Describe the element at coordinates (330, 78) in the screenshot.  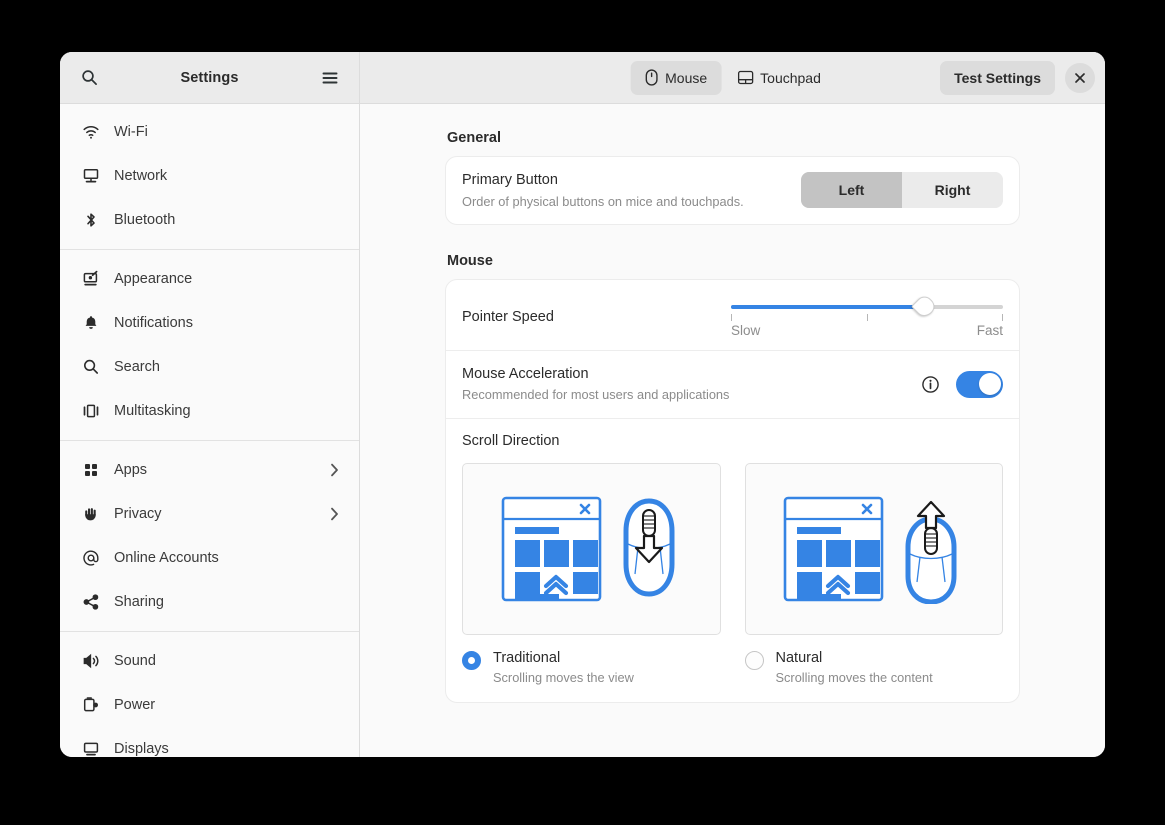
I see `hamburger-menu-icon` at that location.